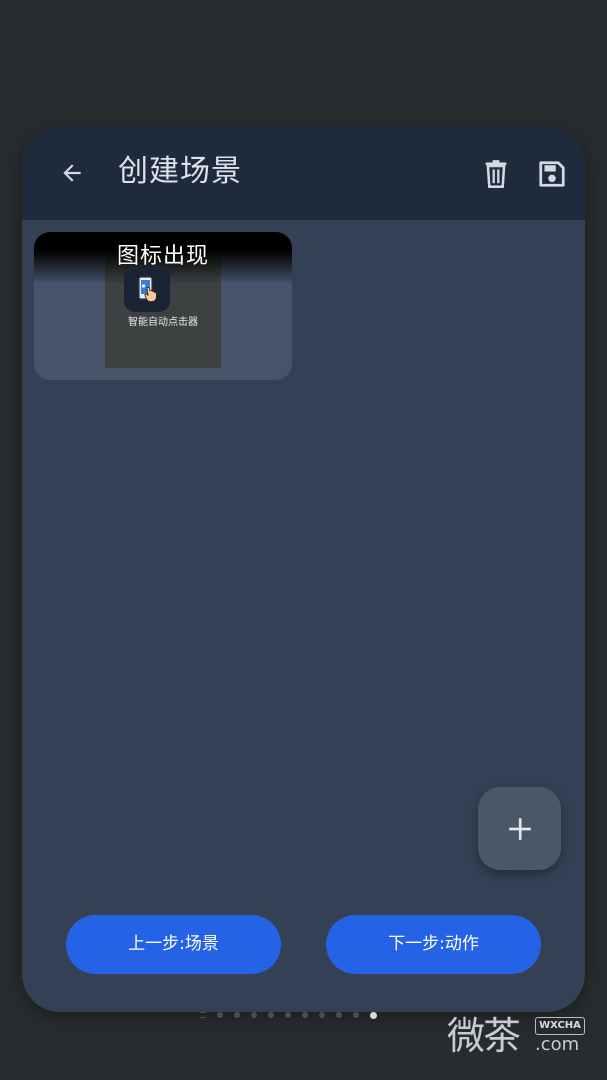  What do you see at coordinates (203, 1015) in the screenshot?
I see `page-indicator-menu` at bounding box center [203, 1015].